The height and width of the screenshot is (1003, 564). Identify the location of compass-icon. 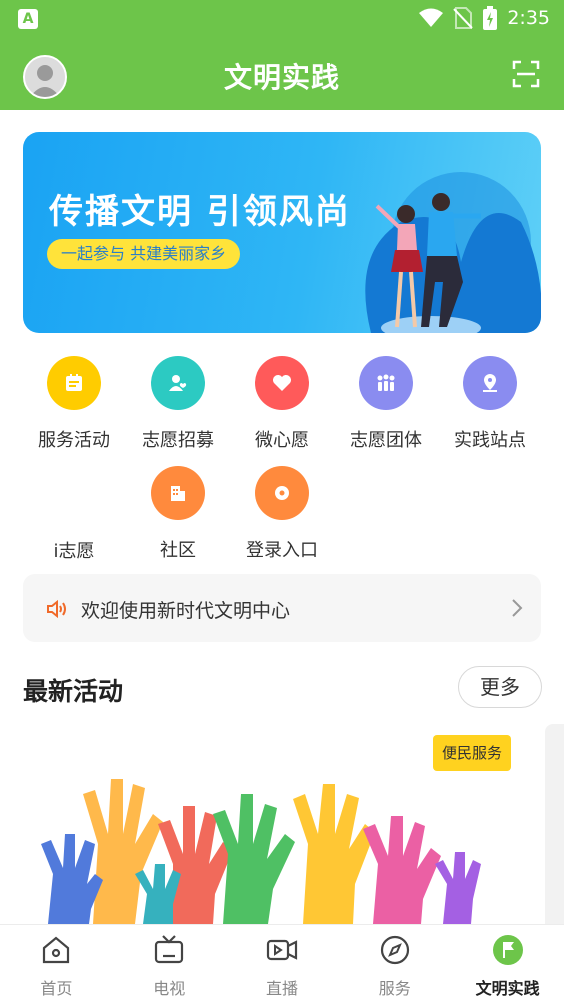
(394, 950).